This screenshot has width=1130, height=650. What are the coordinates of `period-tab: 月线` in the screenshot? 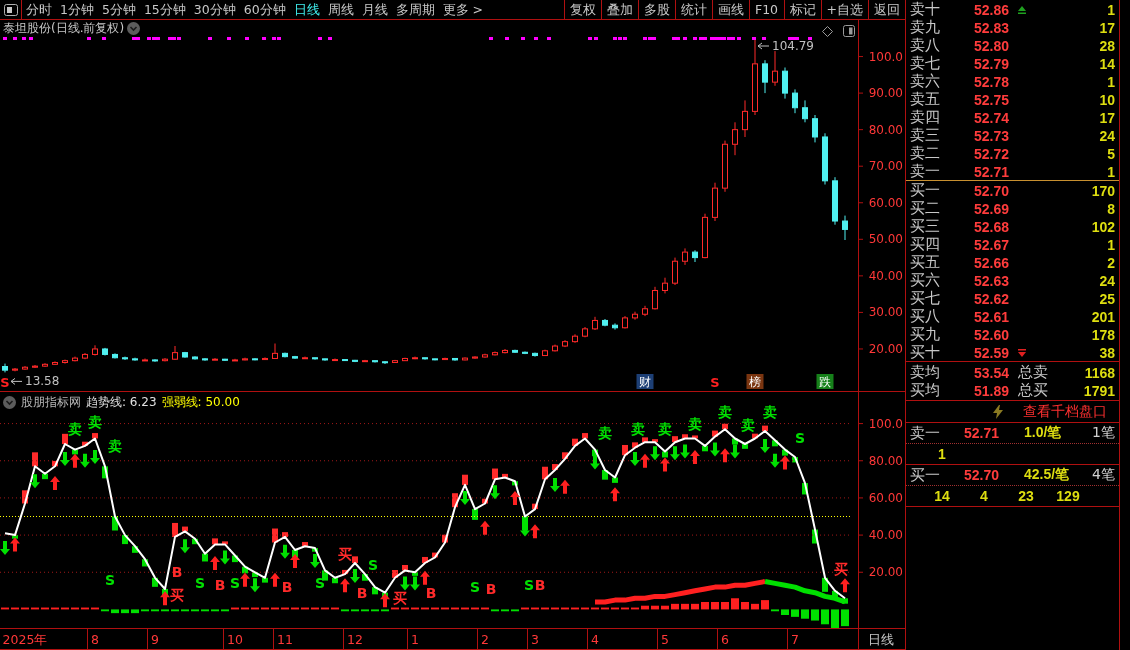 It's located at (374, 9).